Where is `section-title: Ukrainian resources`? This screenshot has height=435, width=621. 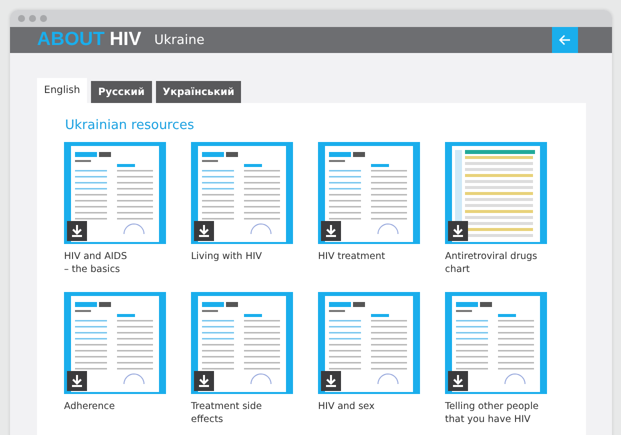 section-title: Ukrainian resources is located at coordinates (130, 125).